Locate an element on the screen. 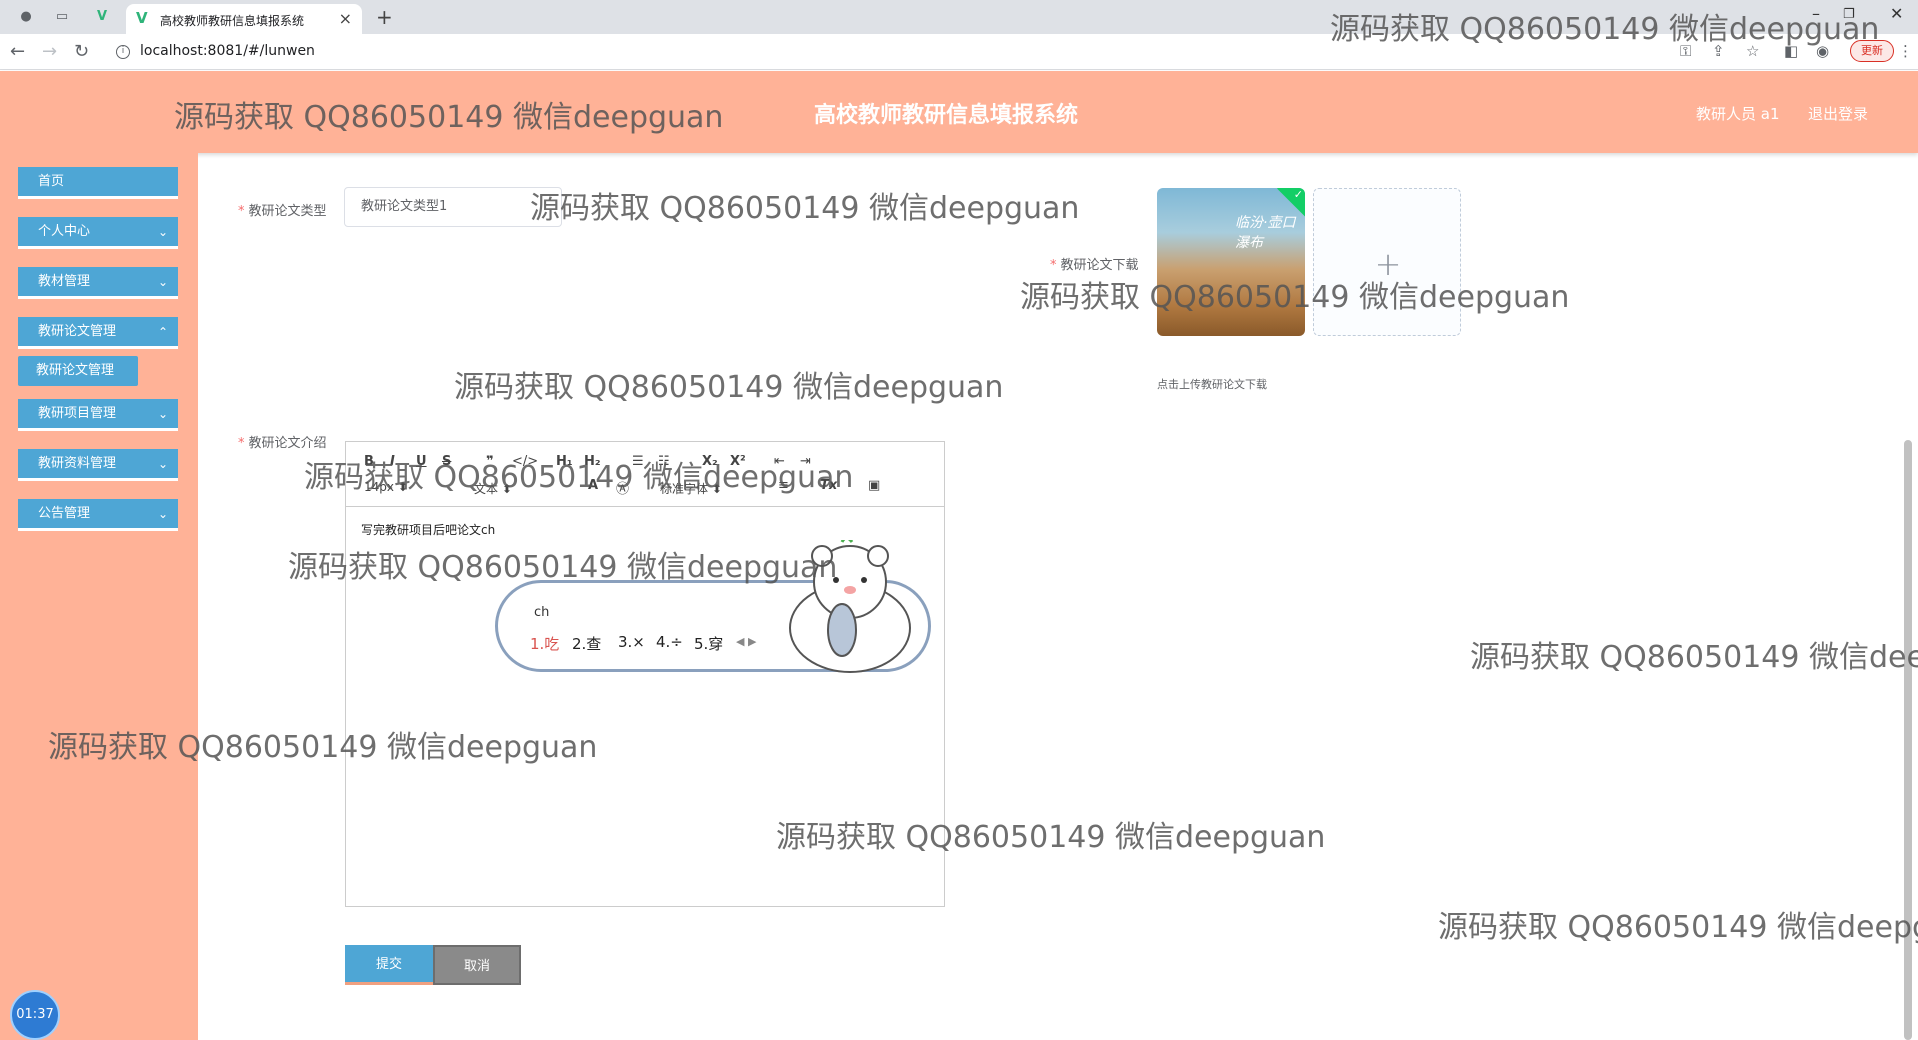 This screenshot has width=1918, height=1040. app-title: 高校教师教研信息填报系统 is located at coordinates (946, 115).